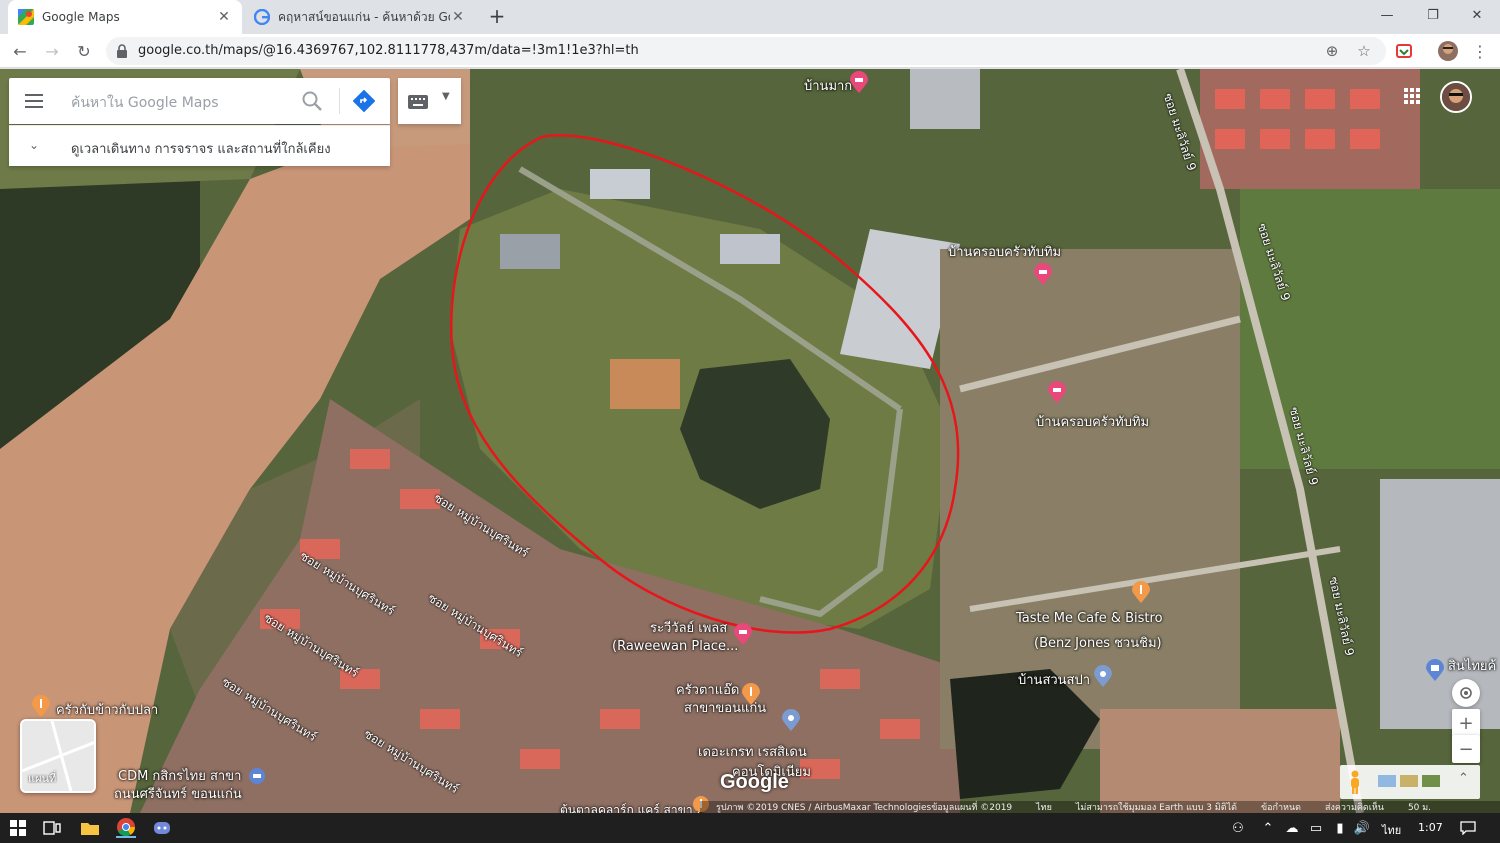 The width and height of the screenshot is (1500, 843). I want to click on clock-time: 1:07, so click(1430, 827).